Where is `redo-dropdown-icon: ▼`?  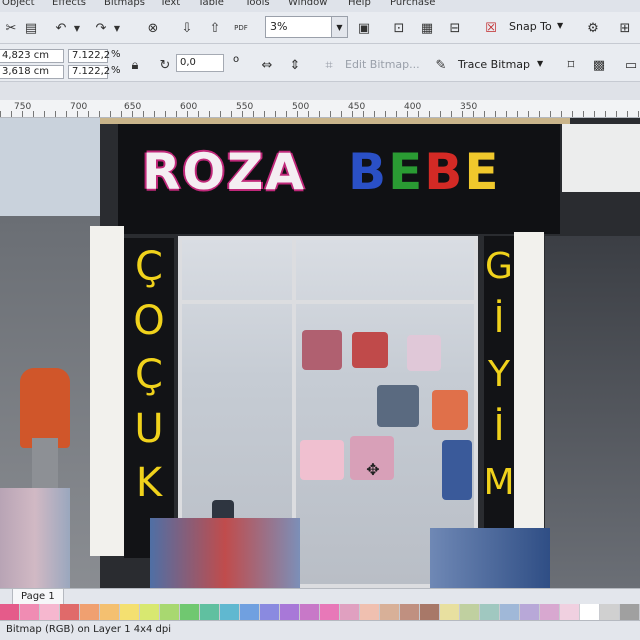 redo-dropdown-icon: ▼ is located at coordinates (117, 28).